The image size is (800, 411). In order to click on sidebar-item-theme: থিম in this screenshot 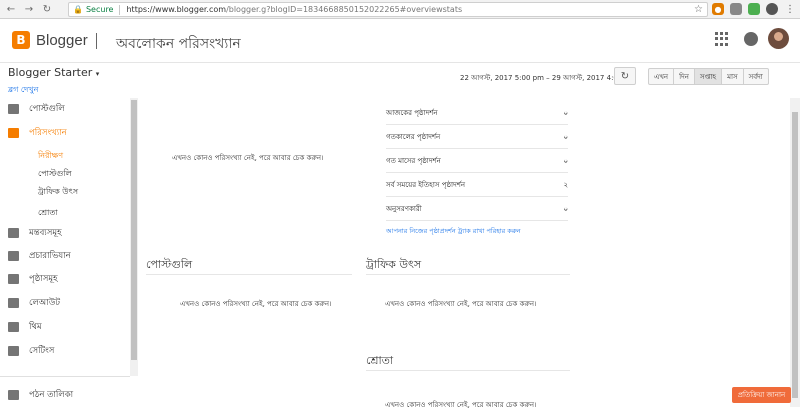, I will do `click(25, 327)`.